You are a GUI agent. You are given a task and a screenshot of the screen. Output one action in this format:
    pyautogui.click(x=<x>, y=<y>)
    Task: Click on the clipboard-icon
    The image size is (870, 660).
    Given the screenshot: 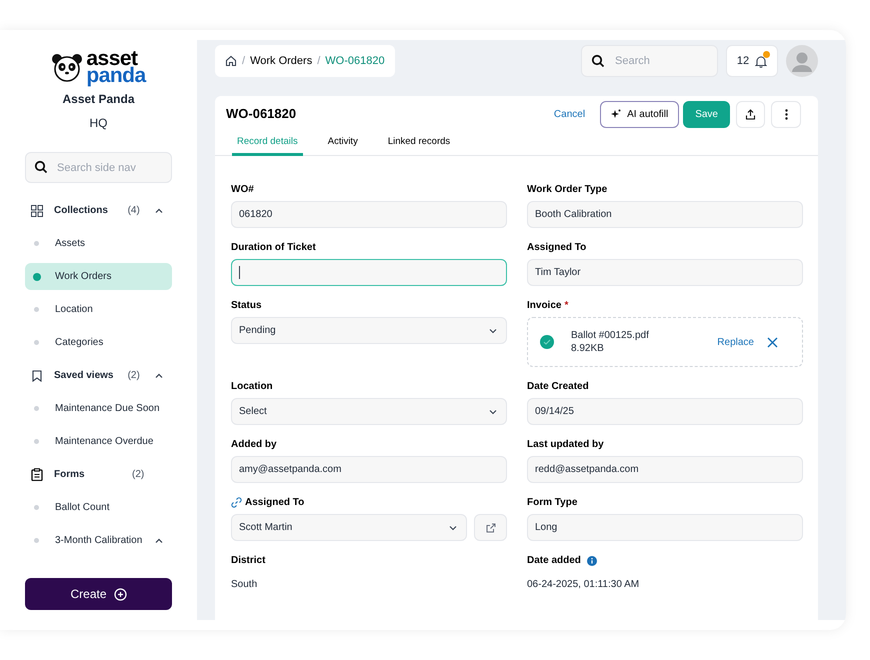 What is the action you would take?
    pyautogui.click(x=37, y=474)
    